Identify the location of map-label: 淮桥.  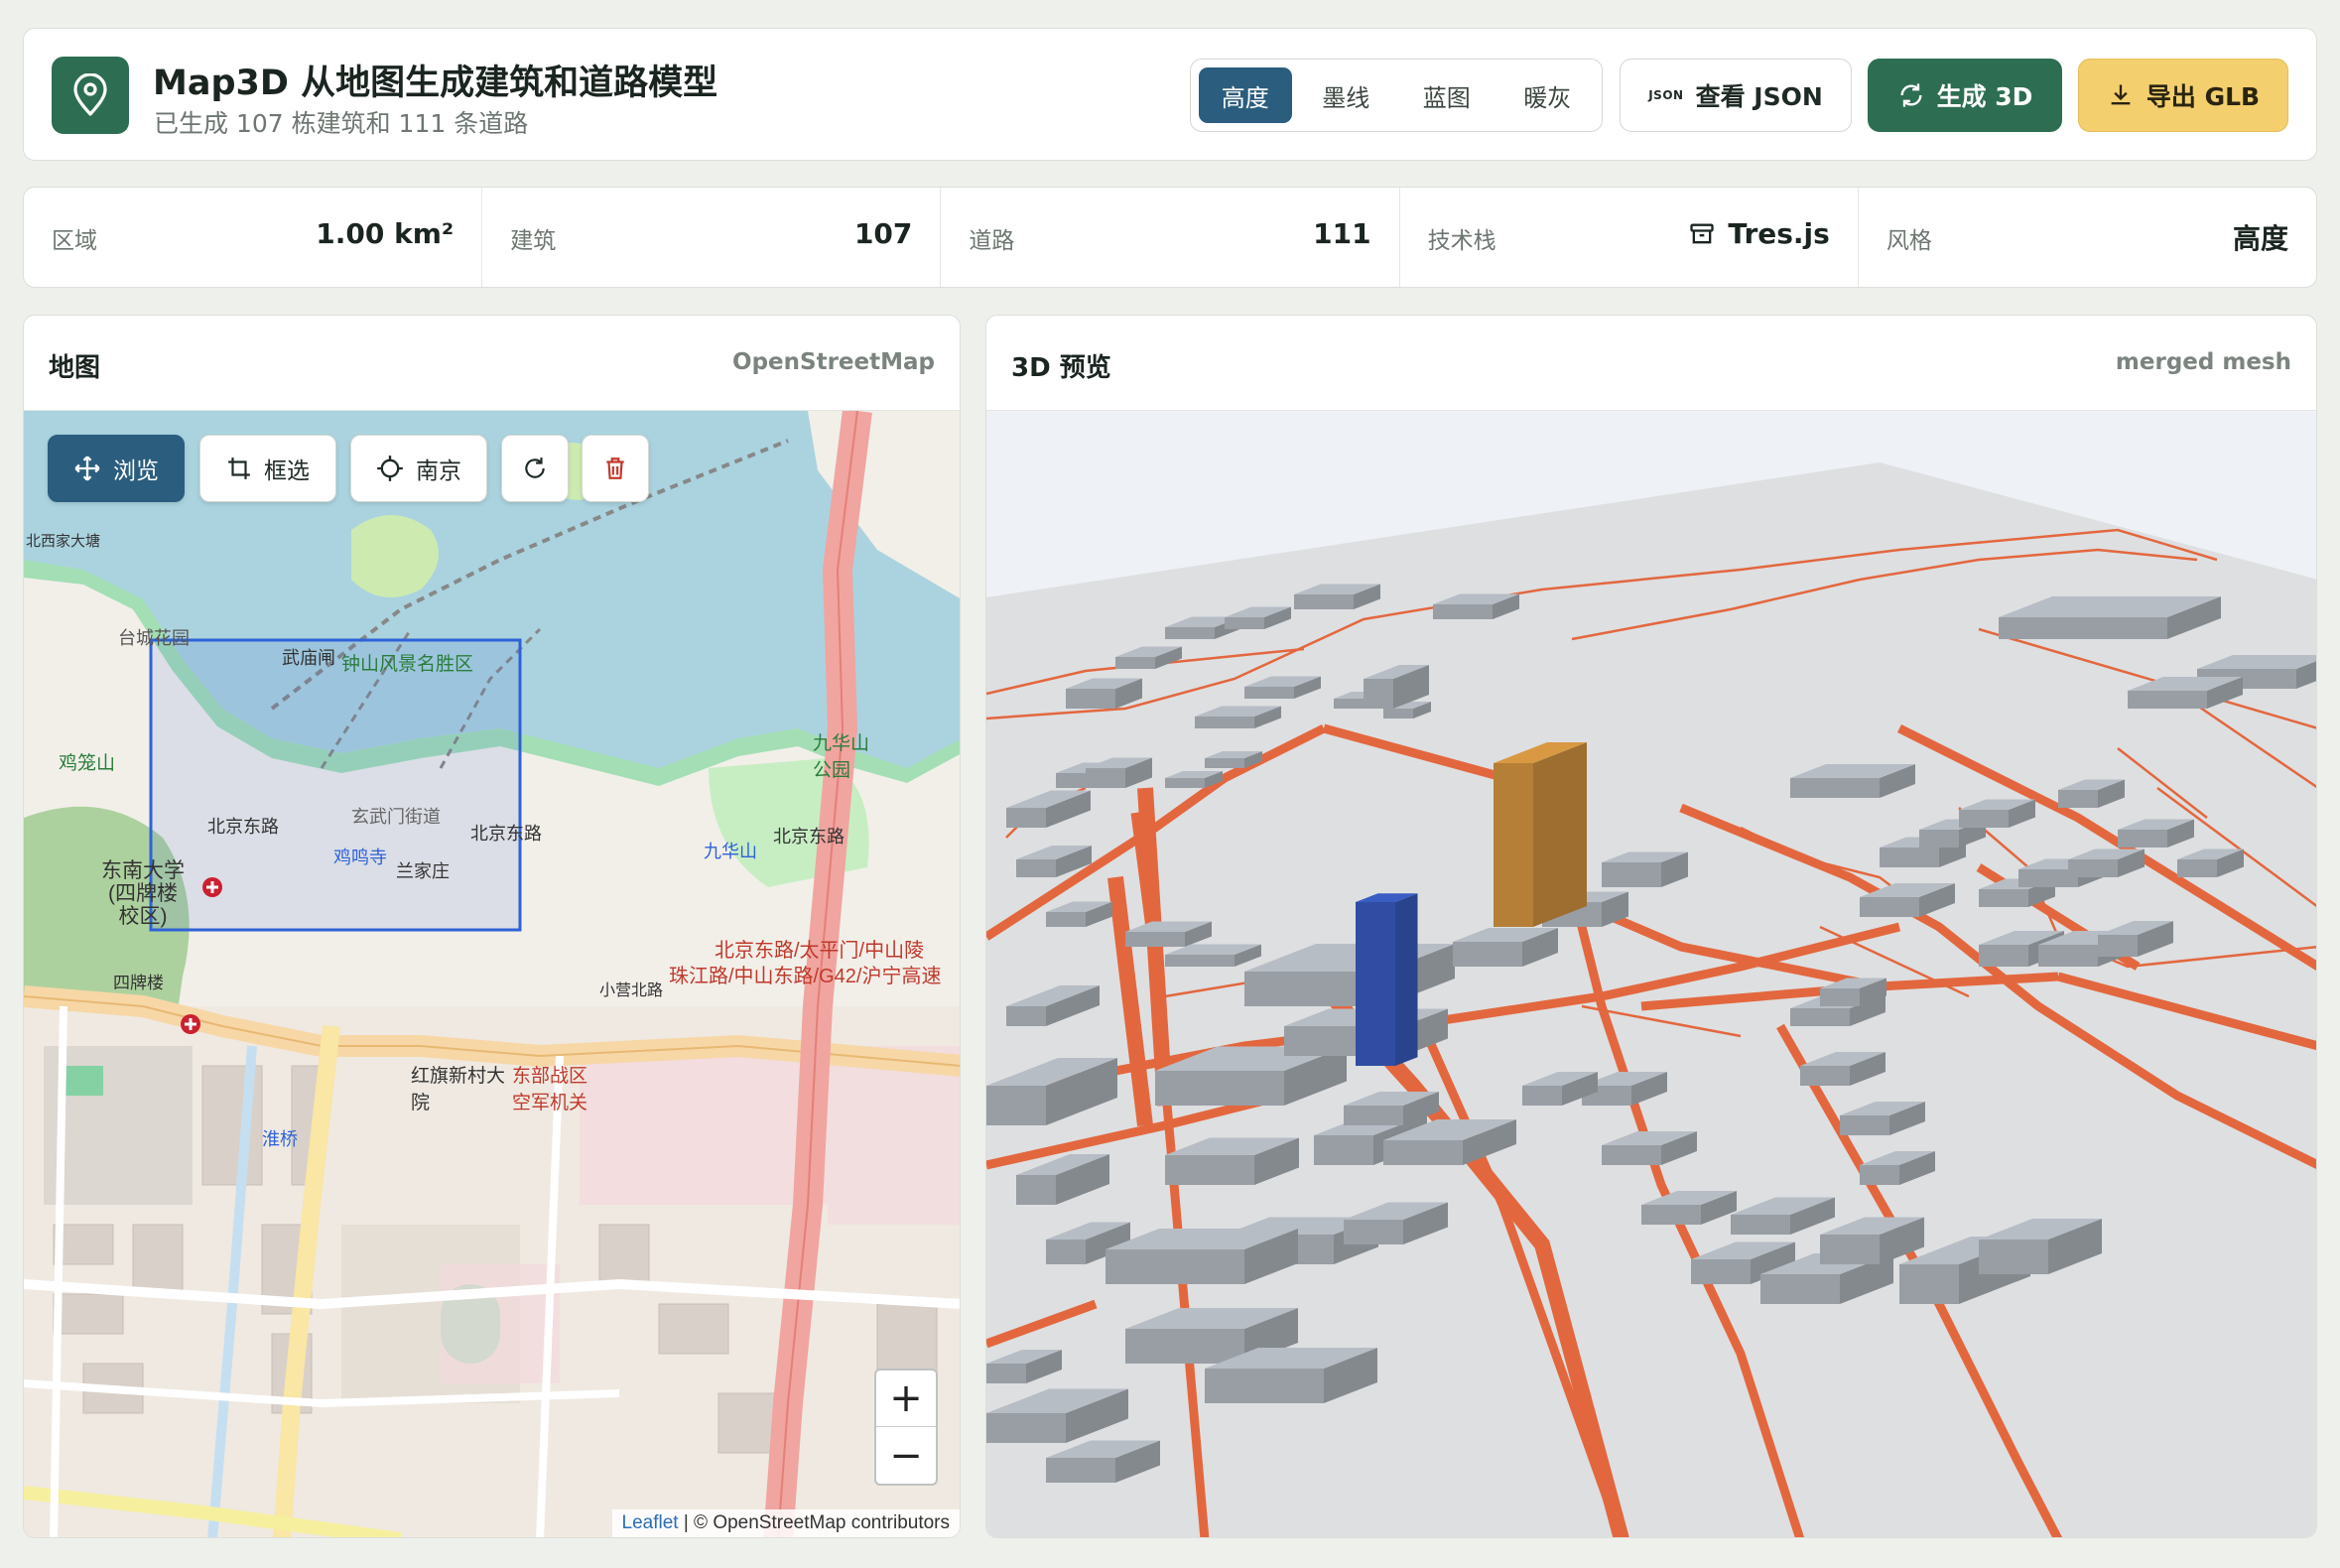
(280, 1139).